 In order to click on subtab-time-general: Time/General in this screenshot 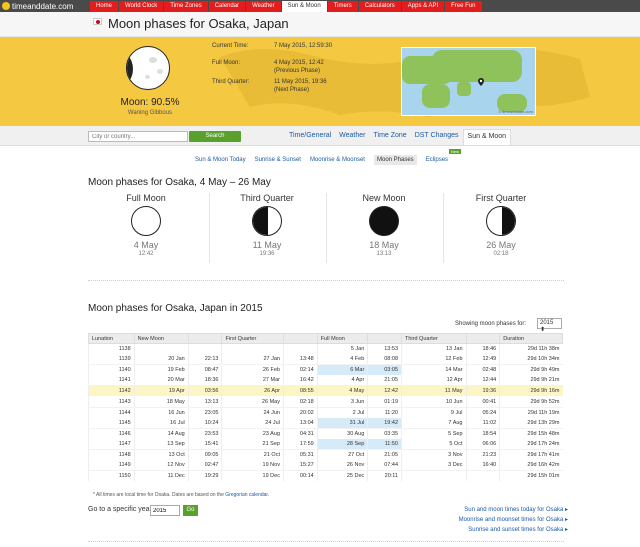, I will do `click(310, 137)`.